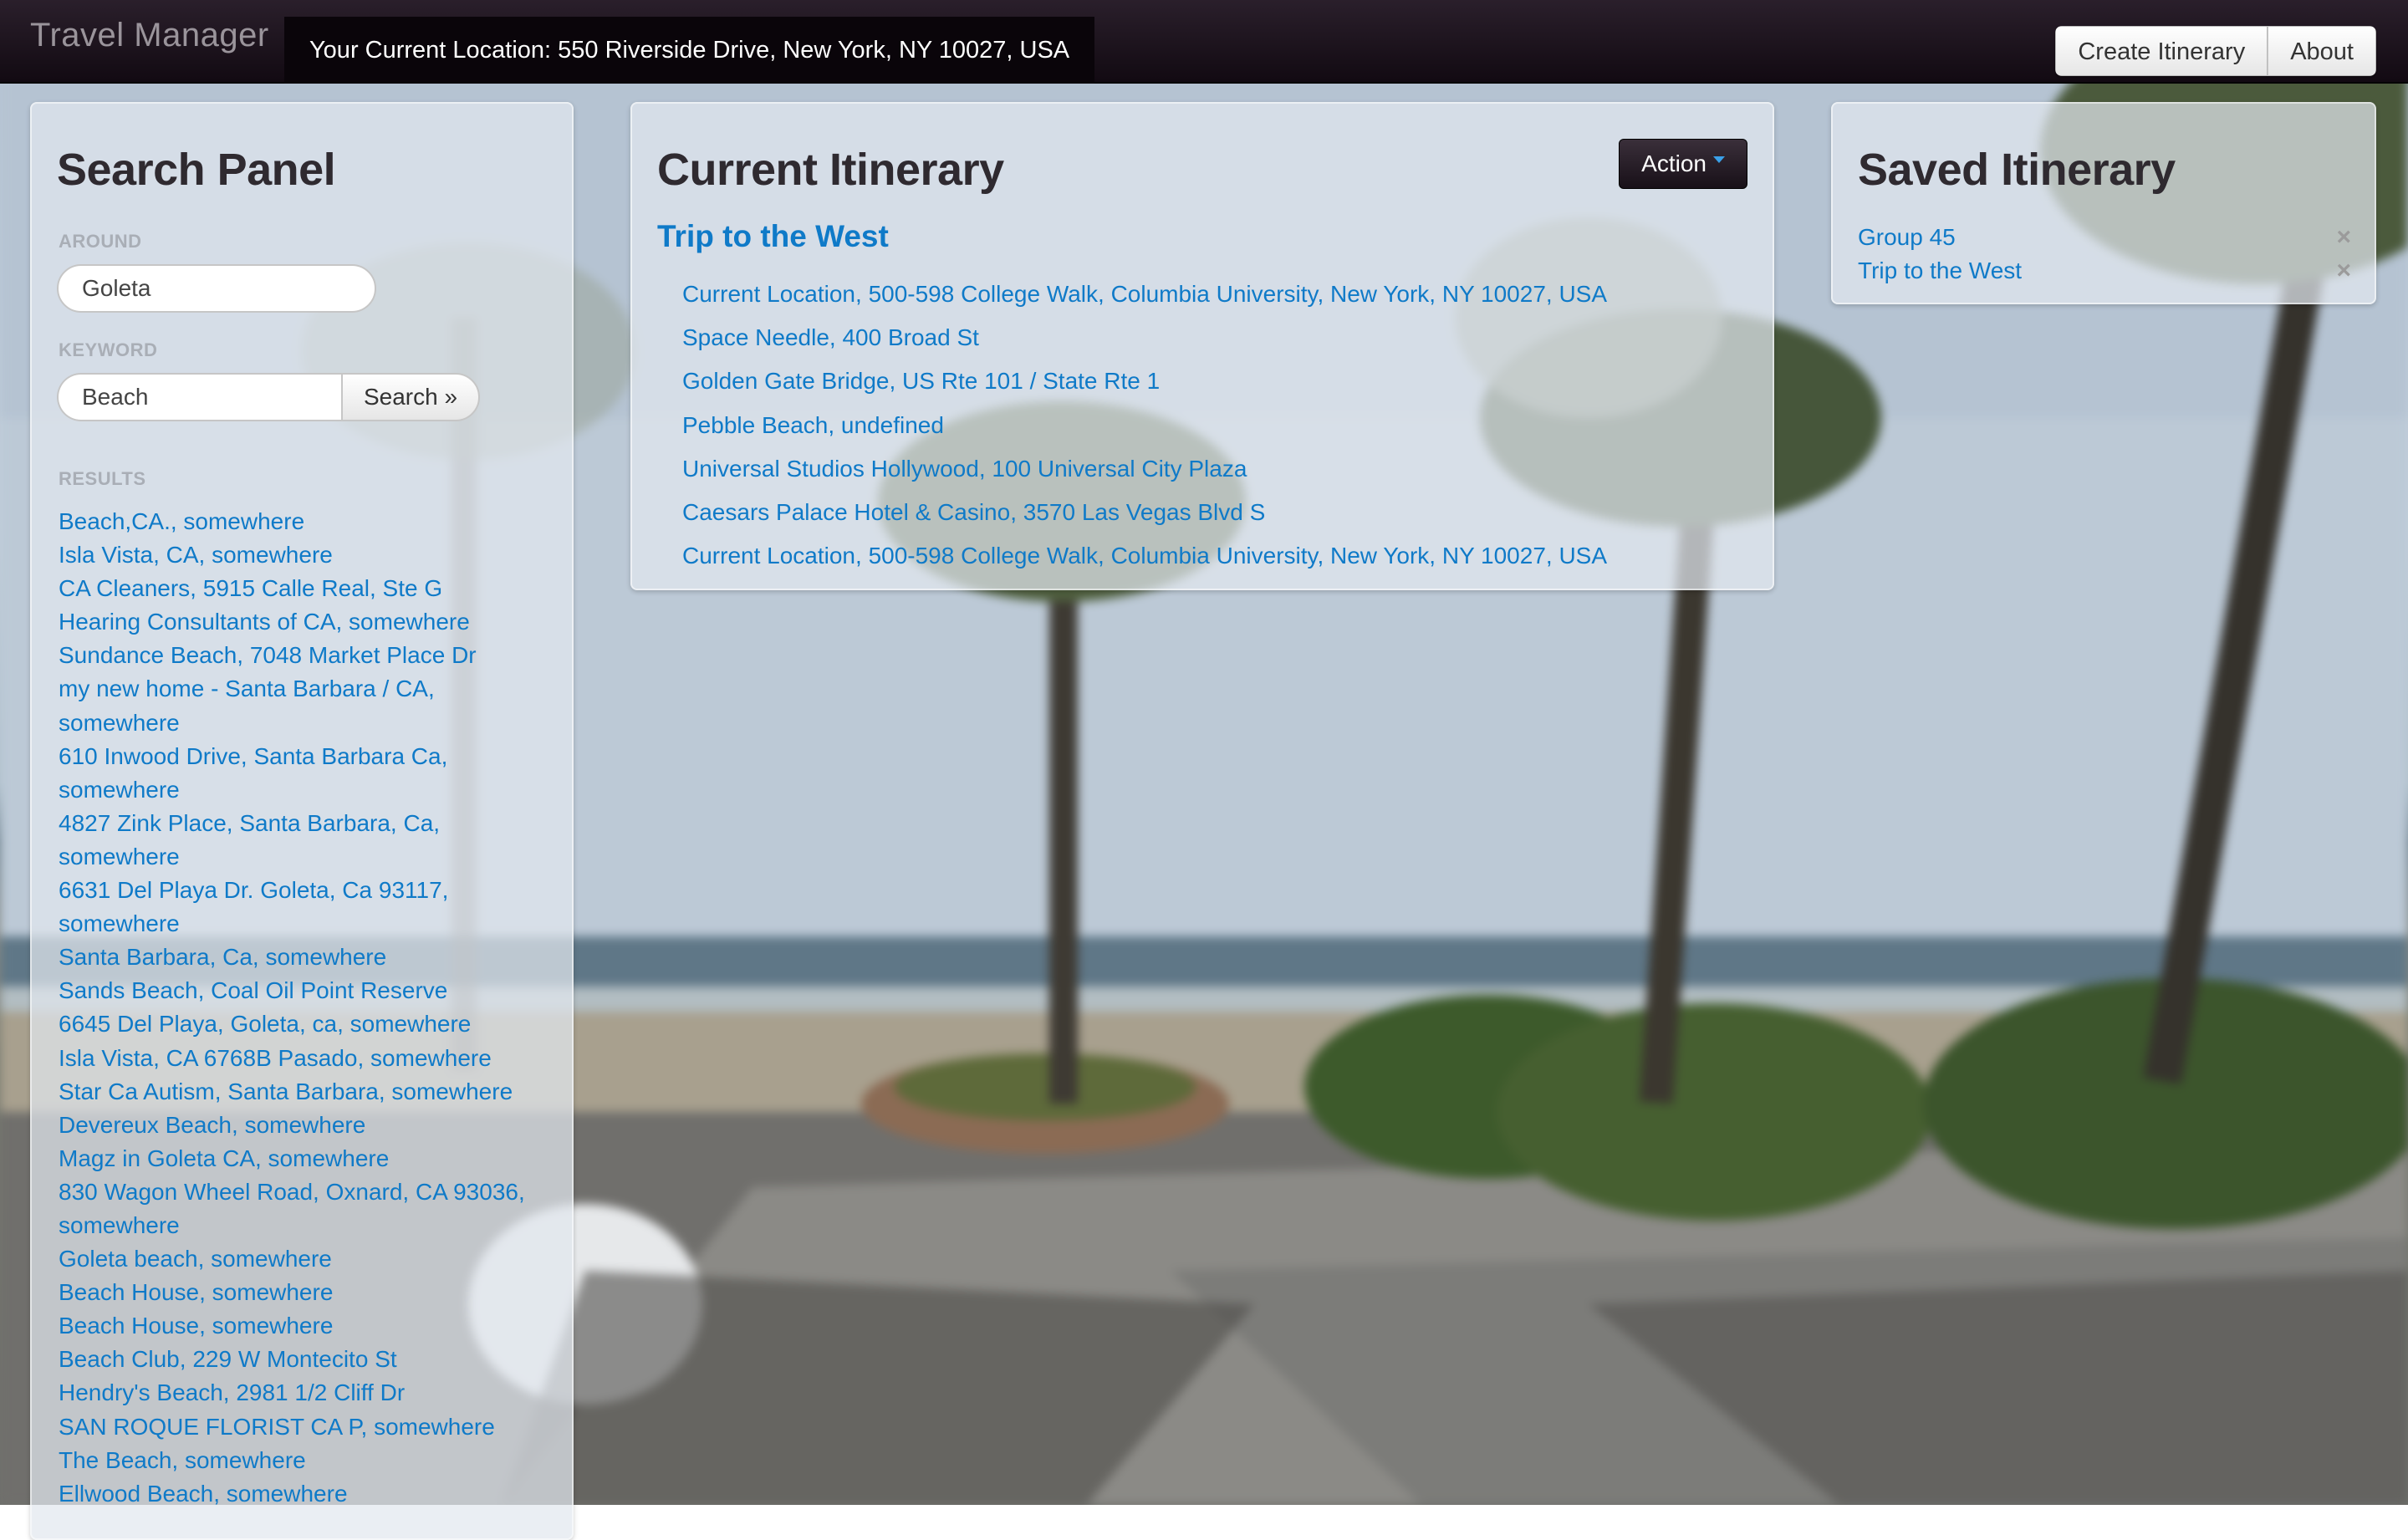 This screenshot has height=1540, width=2408. Describe the element at coordinates (306, 1059) in the screenshot. I see `result-item: Isla Vista, CA 6768B Pasado, somewhere` at that location.